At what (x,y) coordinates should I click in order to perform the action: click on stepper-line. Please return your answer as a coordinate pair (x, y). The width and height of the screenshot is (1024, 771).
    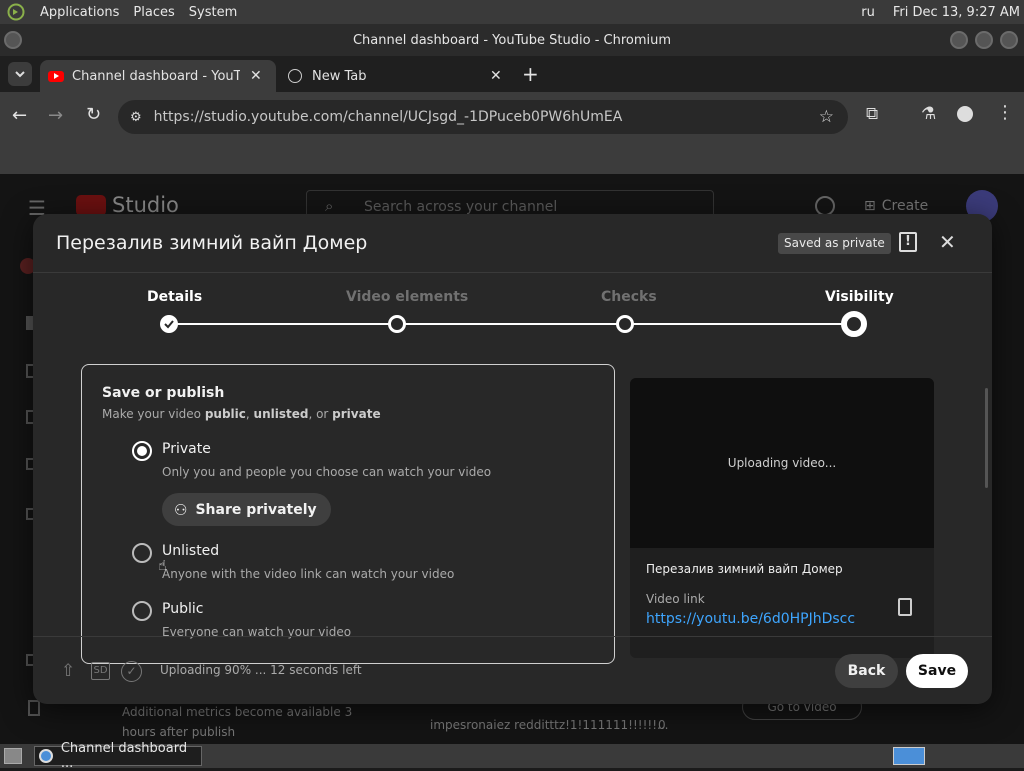
    Looking at the image, I should click on (512, 324).